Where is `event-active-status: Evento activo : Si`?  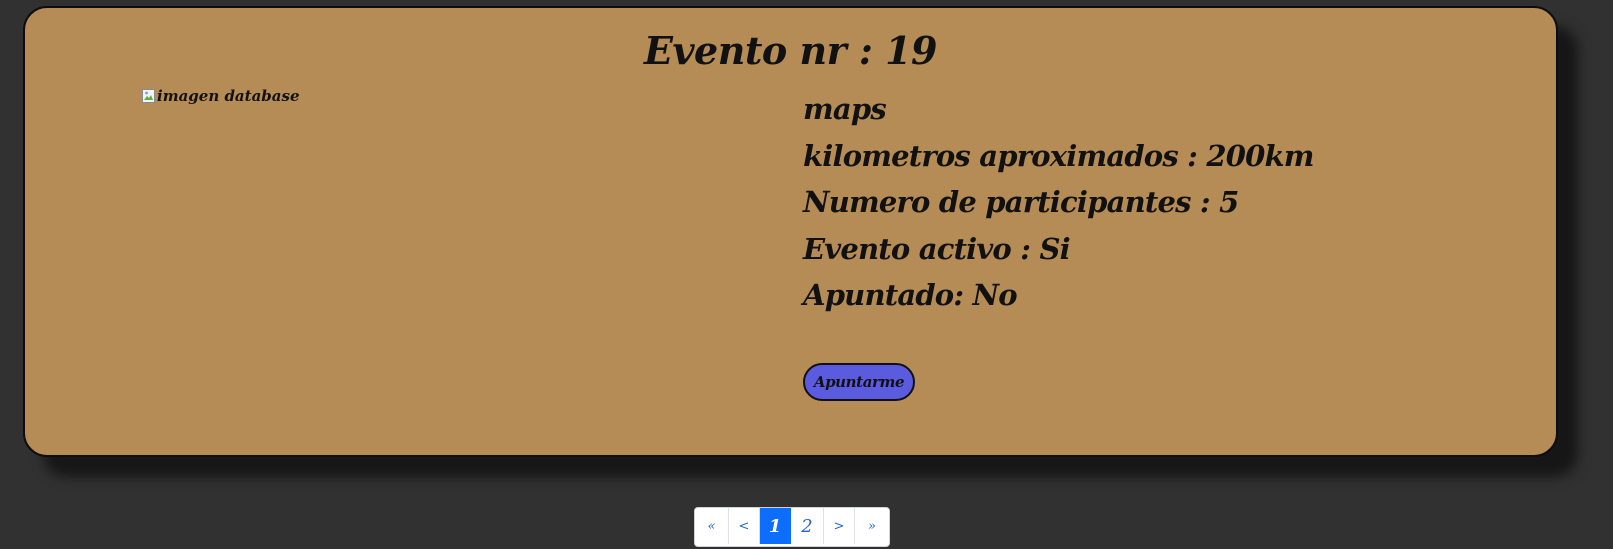
event-active-status: Evento activo : Si is located at coordinates (937, 248).